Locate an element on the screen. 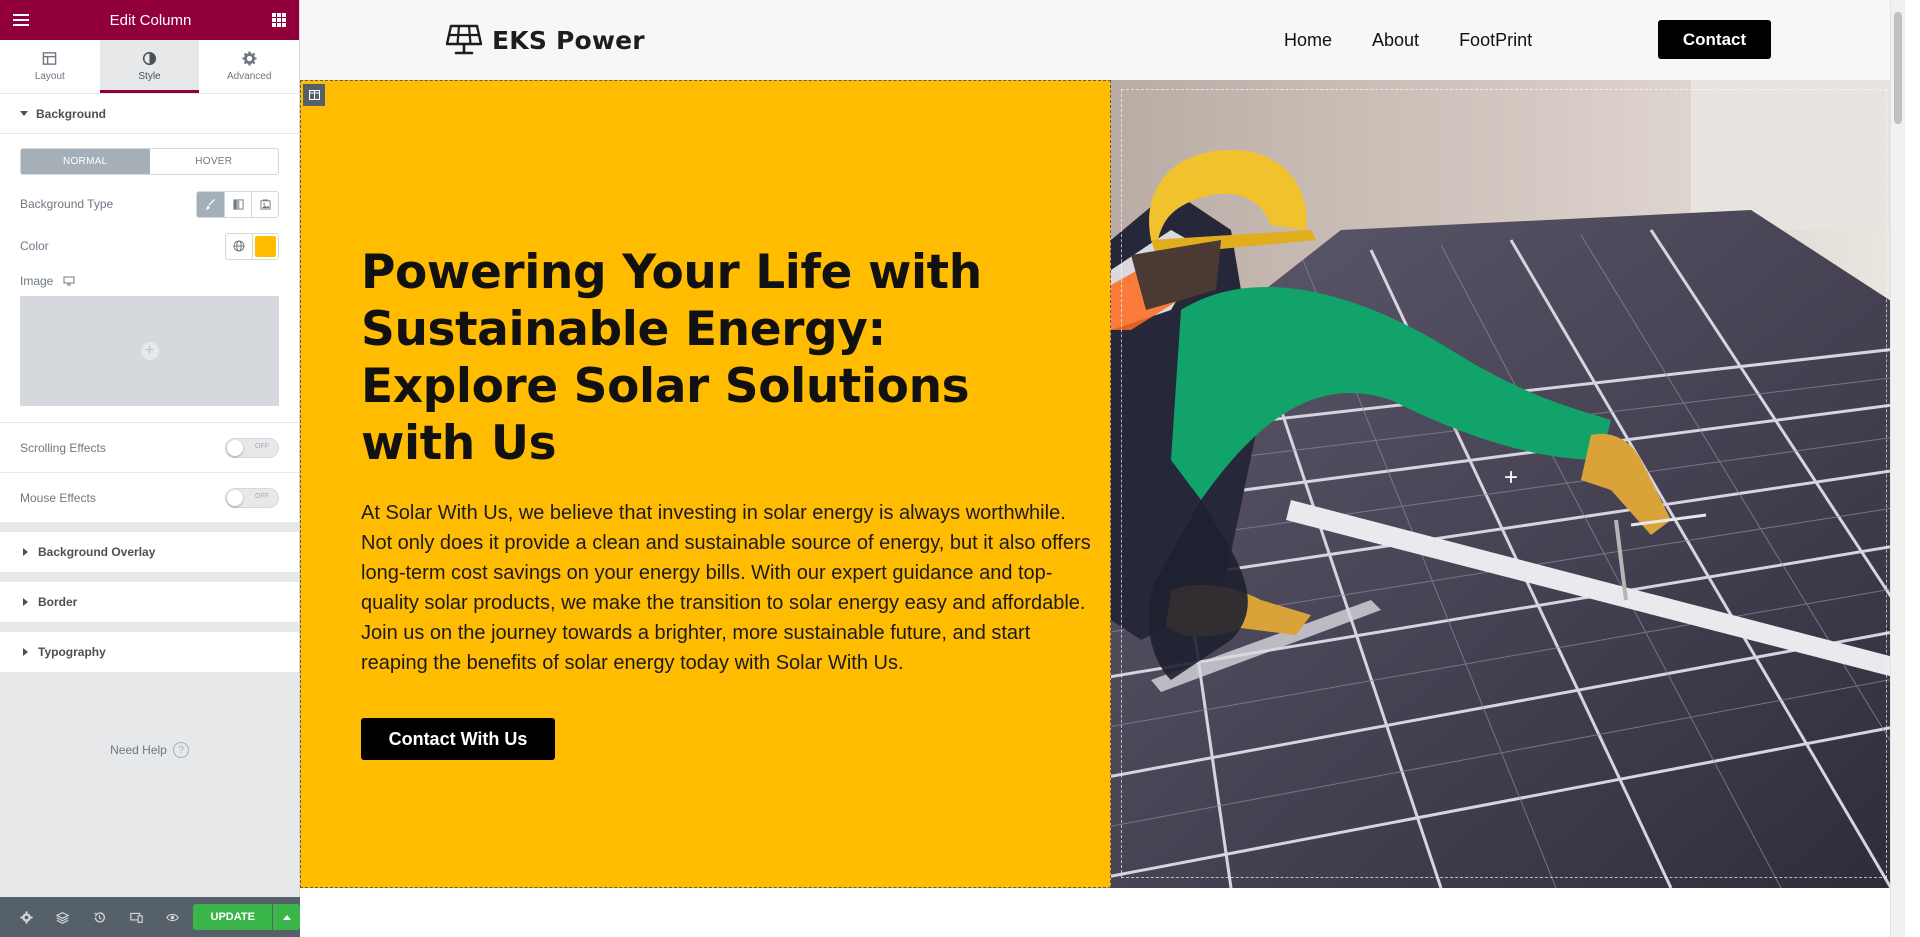 Image resolution: width=1920 pixels, height=937 pixels. contact-with-us-button: Contact With Us is located at coordinates (458, 739).